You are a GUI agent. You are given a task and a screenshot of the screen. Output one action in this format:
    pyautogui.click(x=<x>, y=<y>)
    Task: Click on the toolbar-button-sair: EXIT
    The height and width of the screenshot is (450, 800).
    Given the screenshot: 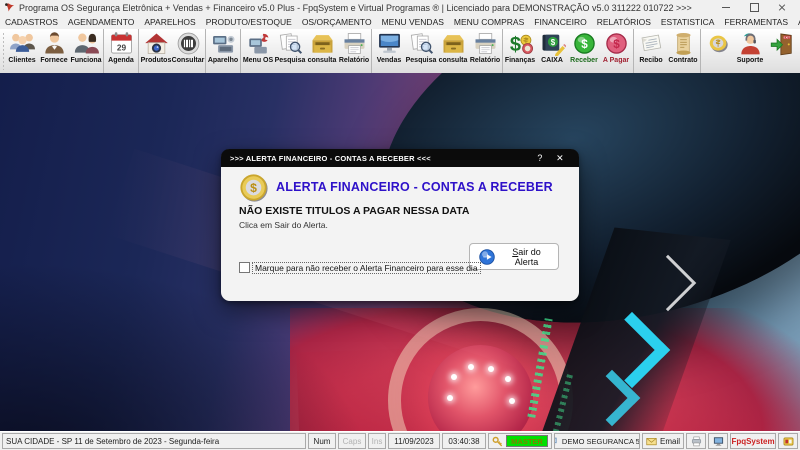 What is the action you would take?
    pyautogui.click(x=782, y=51)
    